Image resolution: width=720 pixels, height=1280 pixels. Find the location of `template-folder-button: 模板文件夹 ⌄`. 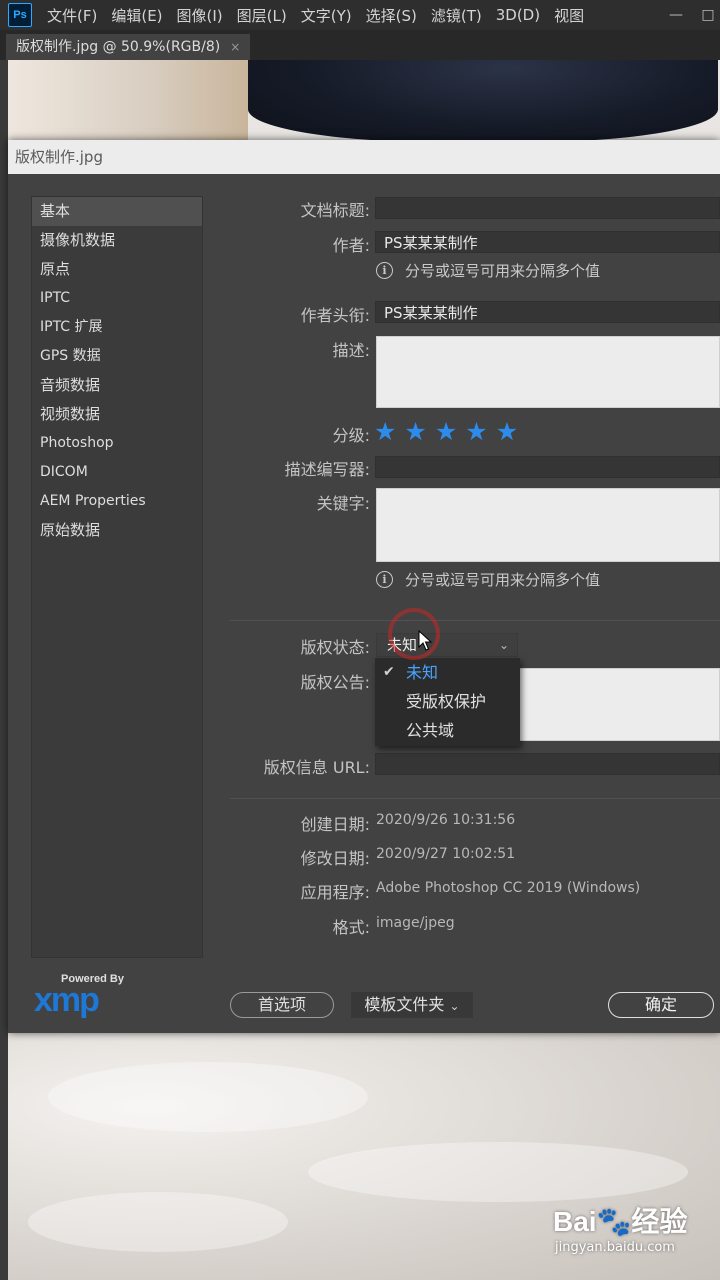

template-folder-button: 模板文件夹 ⌄ is located at coordinates (412, 1005).